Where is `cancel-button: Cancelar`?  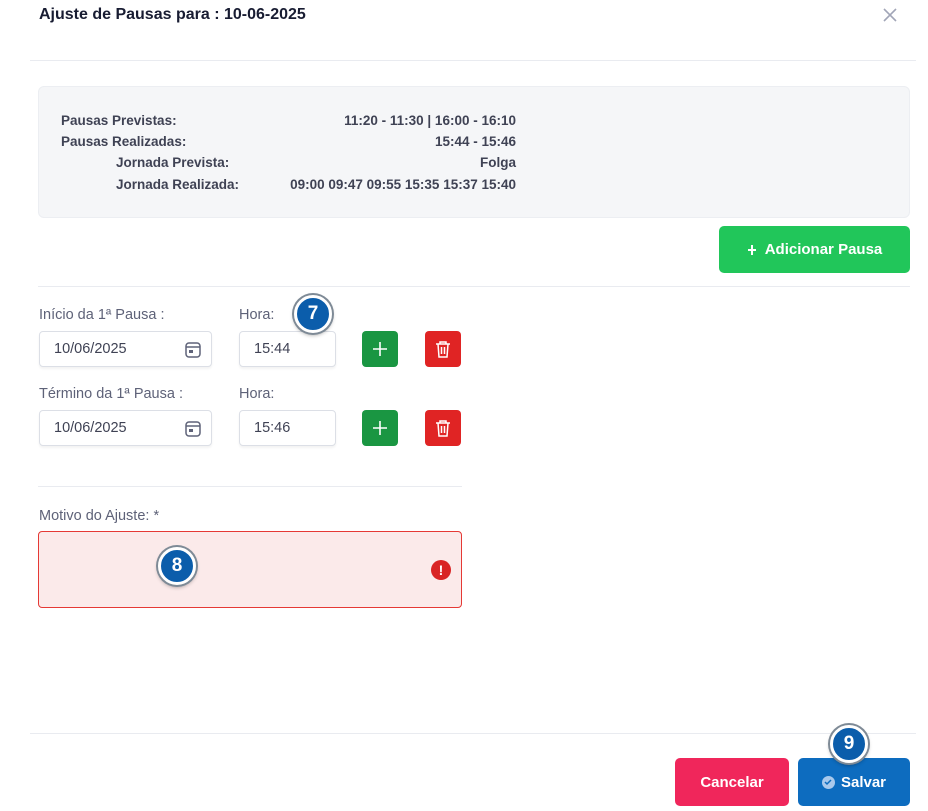 cancel-button: Cancelar is located at coordinates (732, 782).